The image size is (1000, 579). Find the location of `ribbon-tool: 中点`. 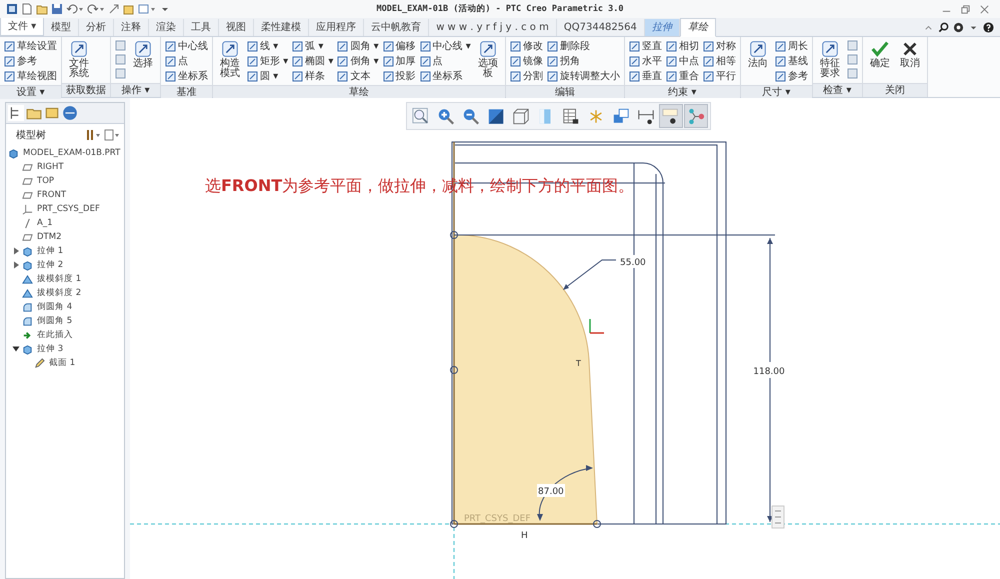

ribbon-tool: 中点 is located at coordinates (682, 61).